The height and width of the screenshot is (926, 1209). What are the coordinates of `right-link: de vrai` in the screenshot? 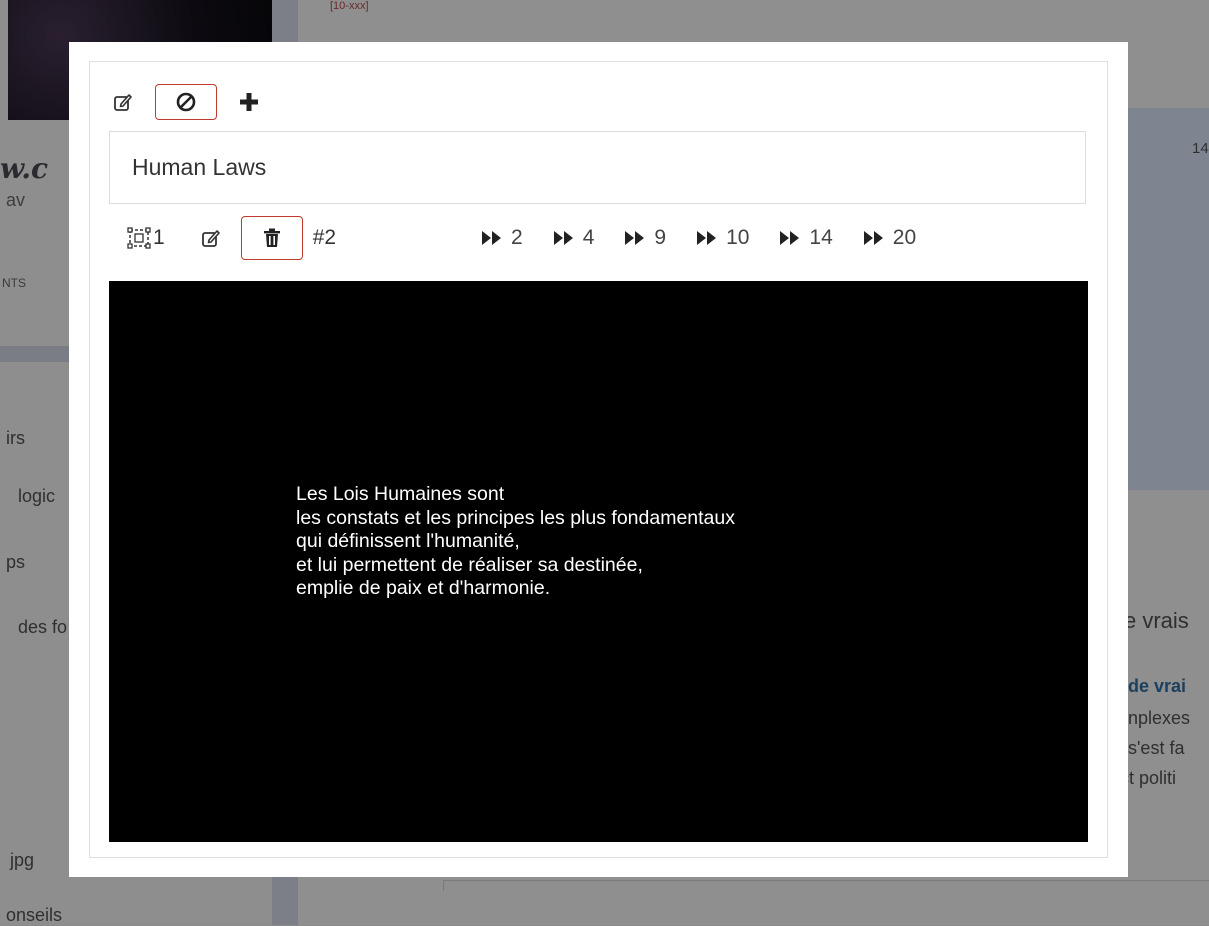 It's located at (1157, 686).